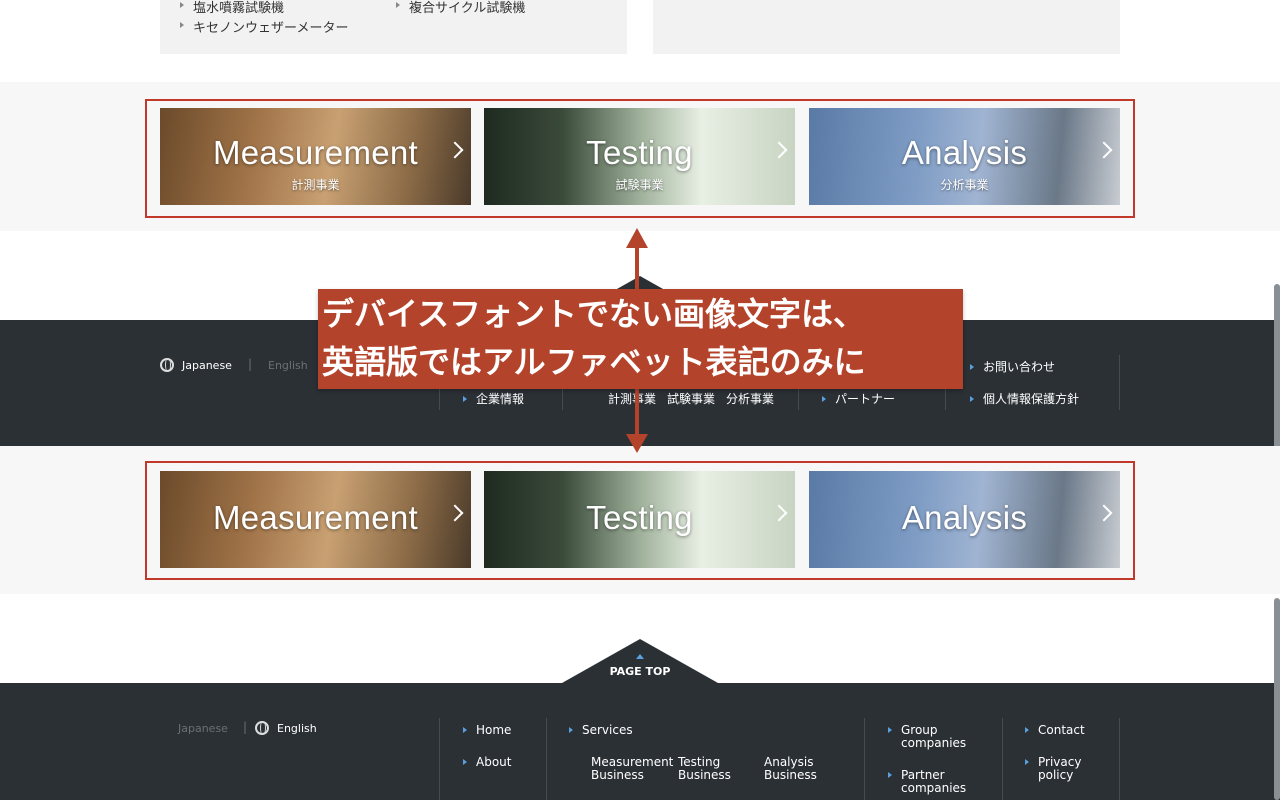  I want to click on footer-link-contact: お問い合わせ, so click(1012, 367).